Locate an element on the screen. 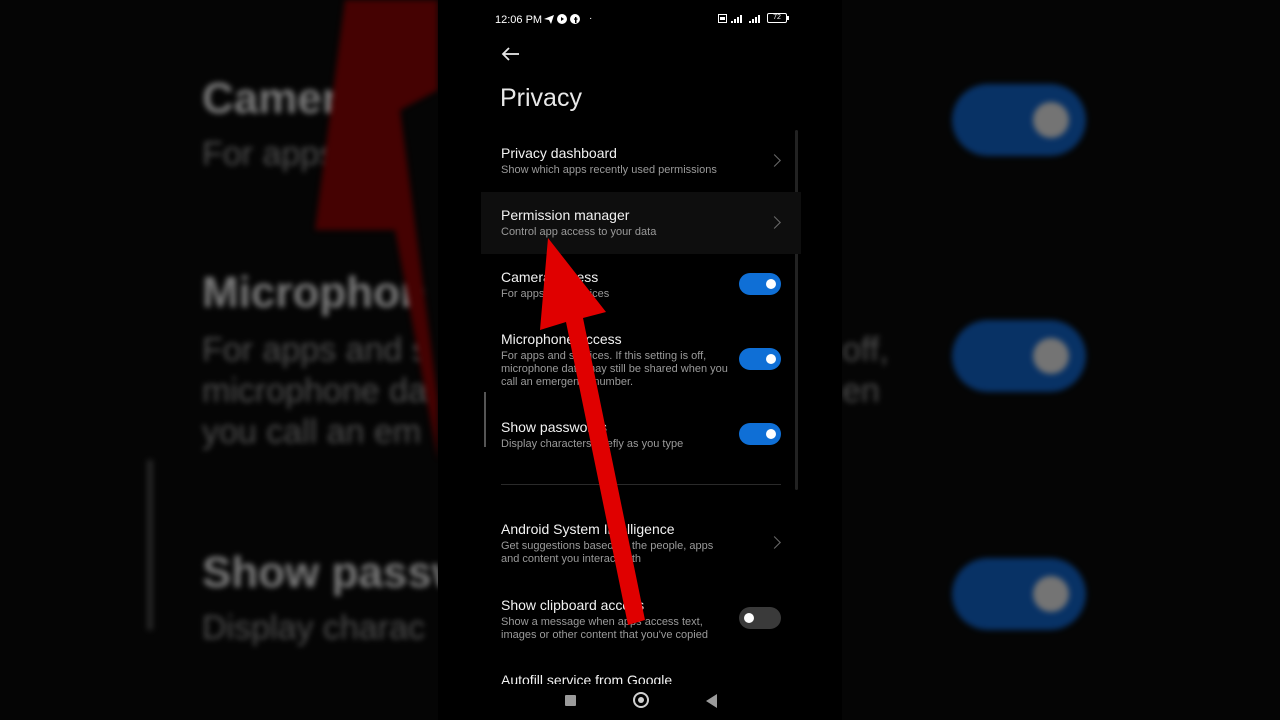 This screenshot has height=720, width=1280. section-divider is located at coordinates (641, 484).